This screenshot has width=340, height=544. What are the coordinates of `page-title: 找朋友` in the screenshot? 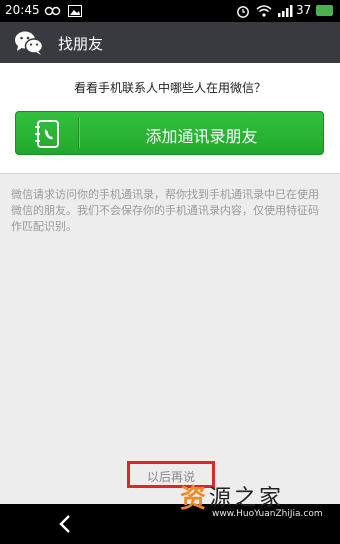 It's located at (81, 44).